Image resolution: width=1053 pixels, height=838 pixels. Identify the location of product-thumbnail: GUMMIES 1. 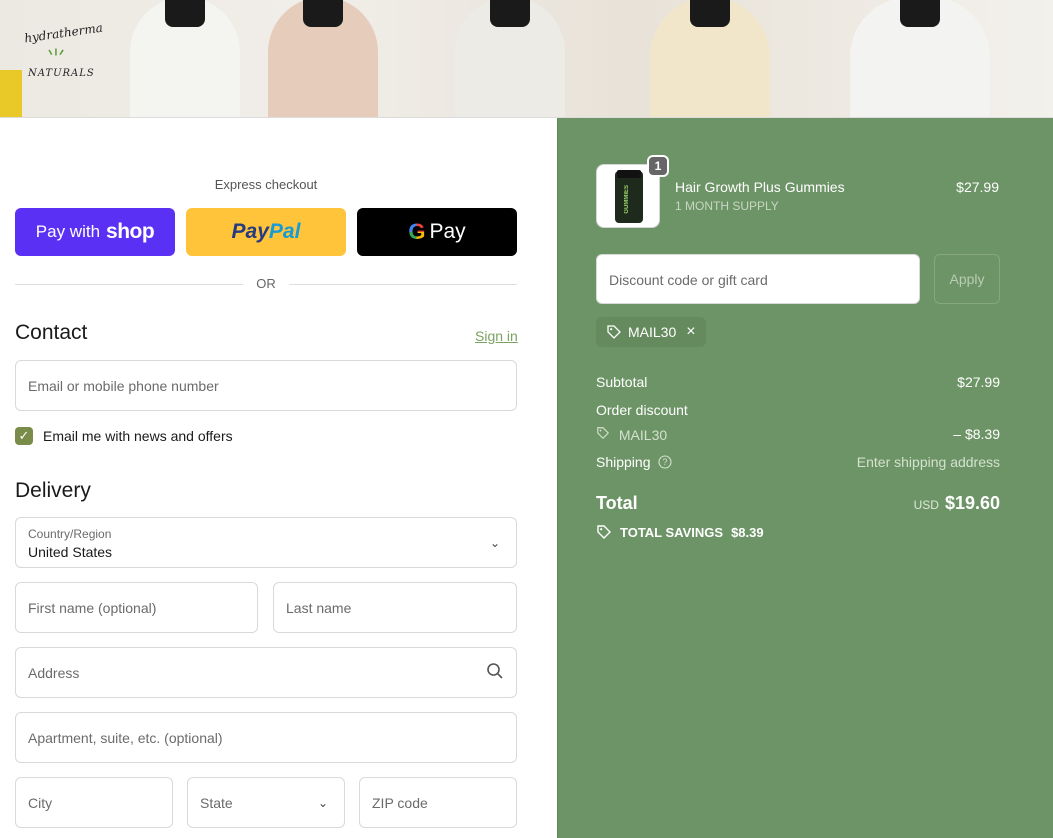
(632, 191).